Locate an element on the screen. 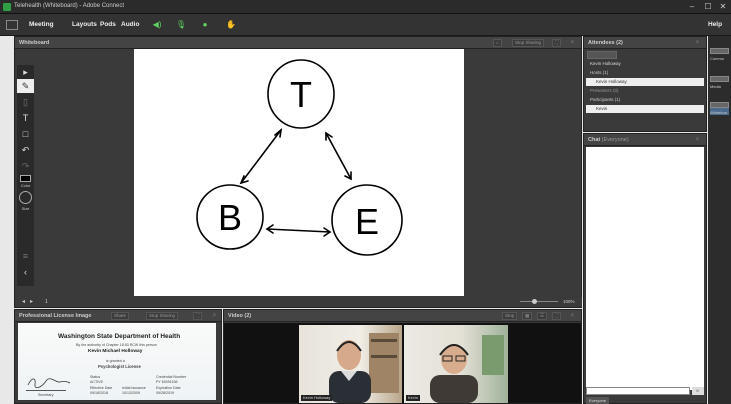 Image resolution: width=731 pixels, height=404 pixels. page-number: 1 is located at coordinates (46, 302).